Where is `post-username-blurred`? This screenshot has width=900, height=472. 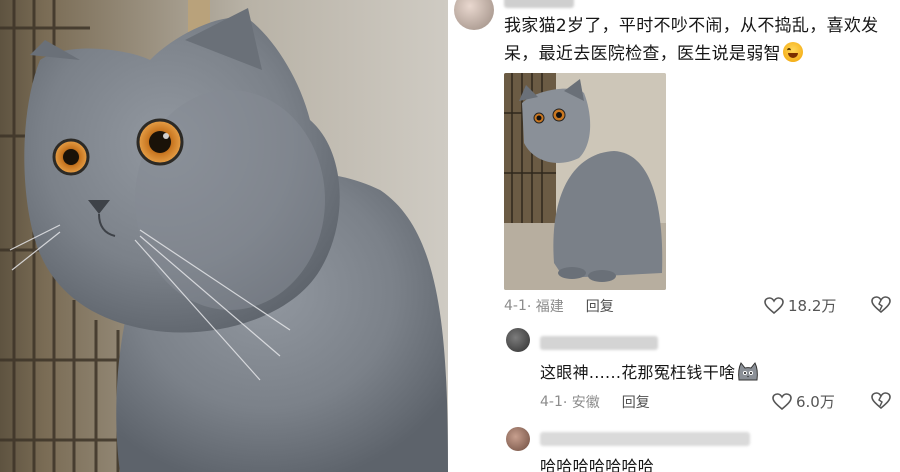 post-username-blurred is located at coordinates (539, 4).